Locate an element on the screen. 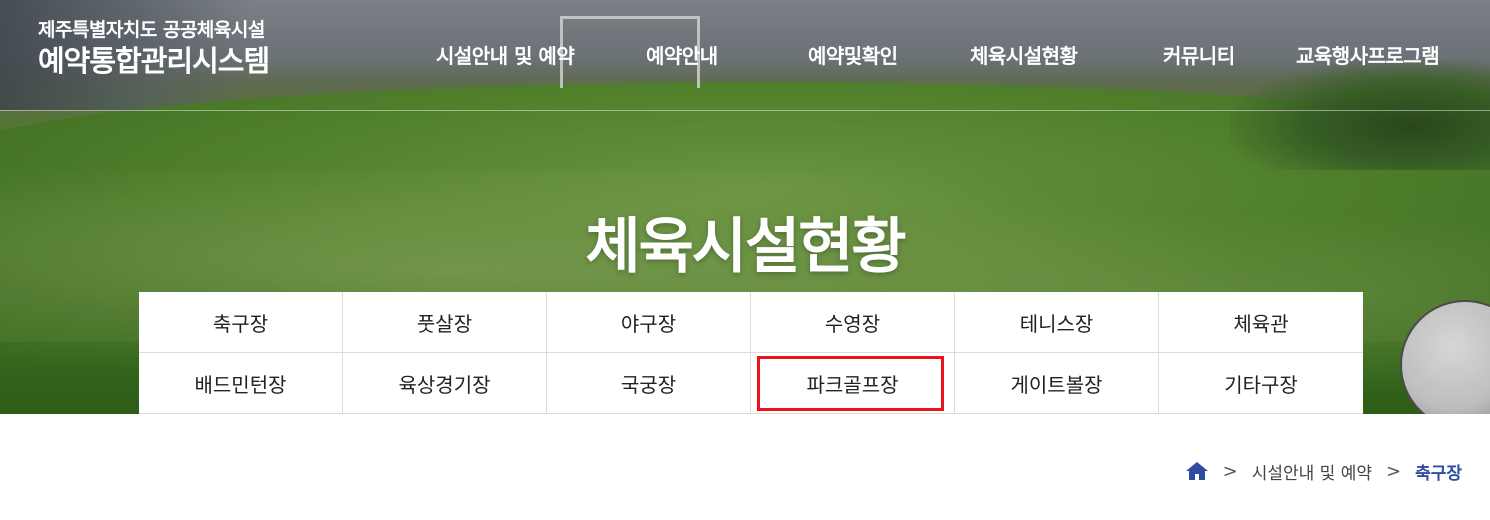  facility-tab-archery: 국궁장 is located at coordinates (649, 383).